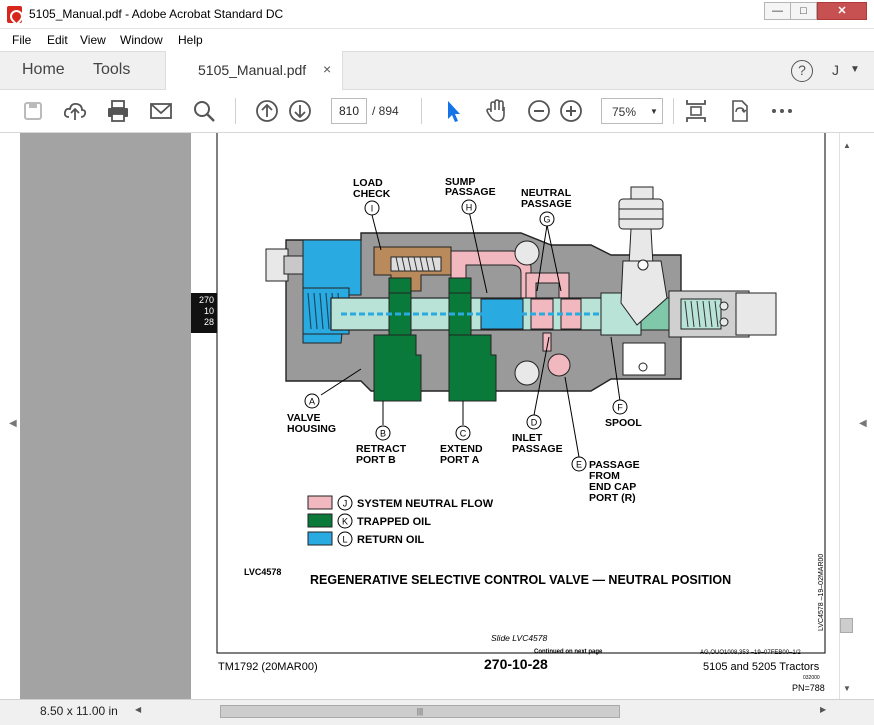 This screenshot has width=874, height=725. Describe the element at coordinates (519, 638) in the screenshot. I see `slide-label: Slide LVC4578` at that location.